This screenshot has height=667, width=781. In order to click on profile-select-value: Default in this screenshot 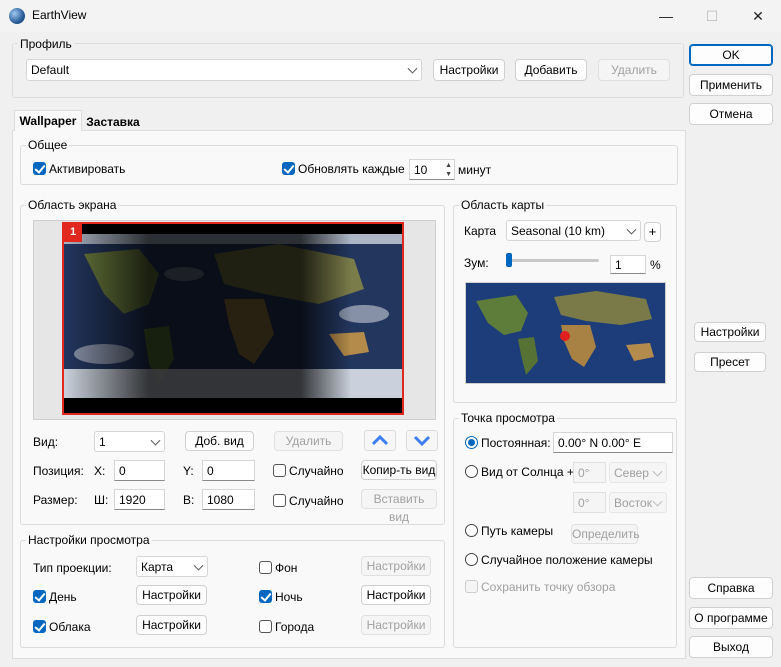, I will do `click(50, 70)`.